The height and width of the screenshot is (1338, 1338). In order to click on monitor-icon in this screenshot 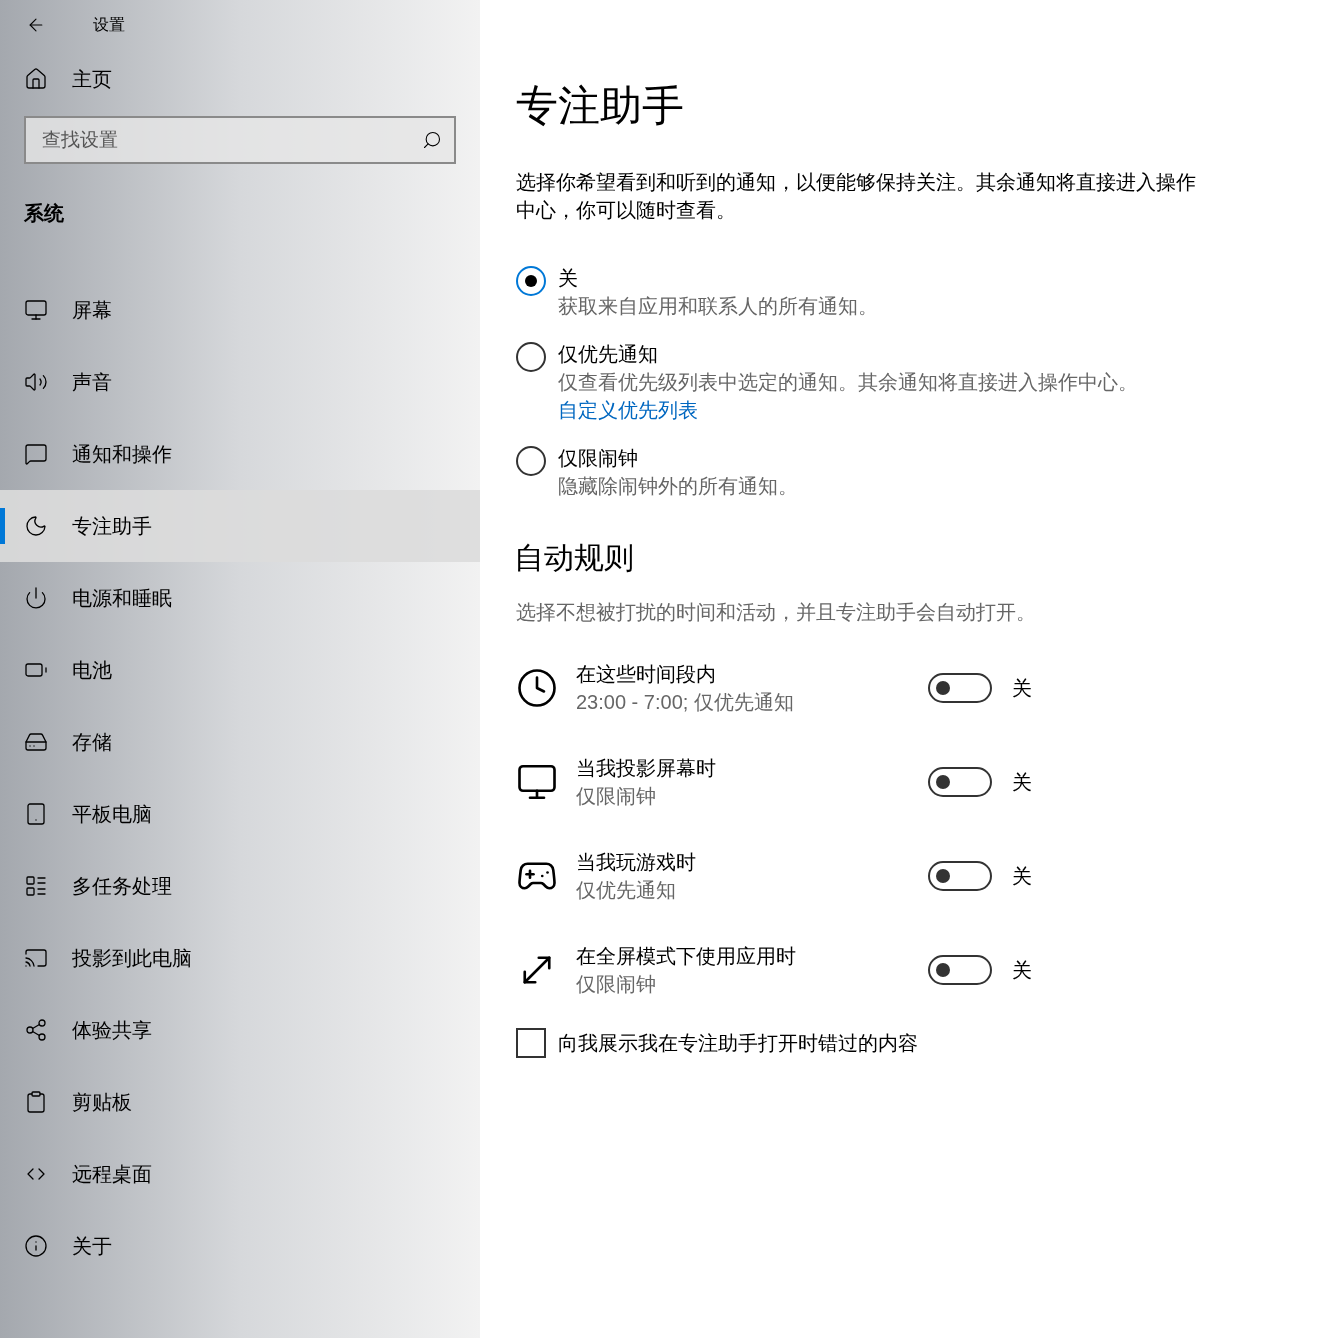, I will do `click(36, 310)`.